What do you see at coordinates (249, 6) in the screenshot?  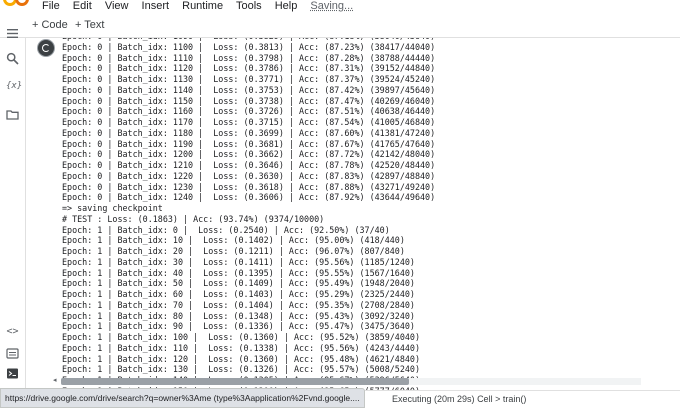 I see `menu-tools: Tools` at bounding box center [249, 6].